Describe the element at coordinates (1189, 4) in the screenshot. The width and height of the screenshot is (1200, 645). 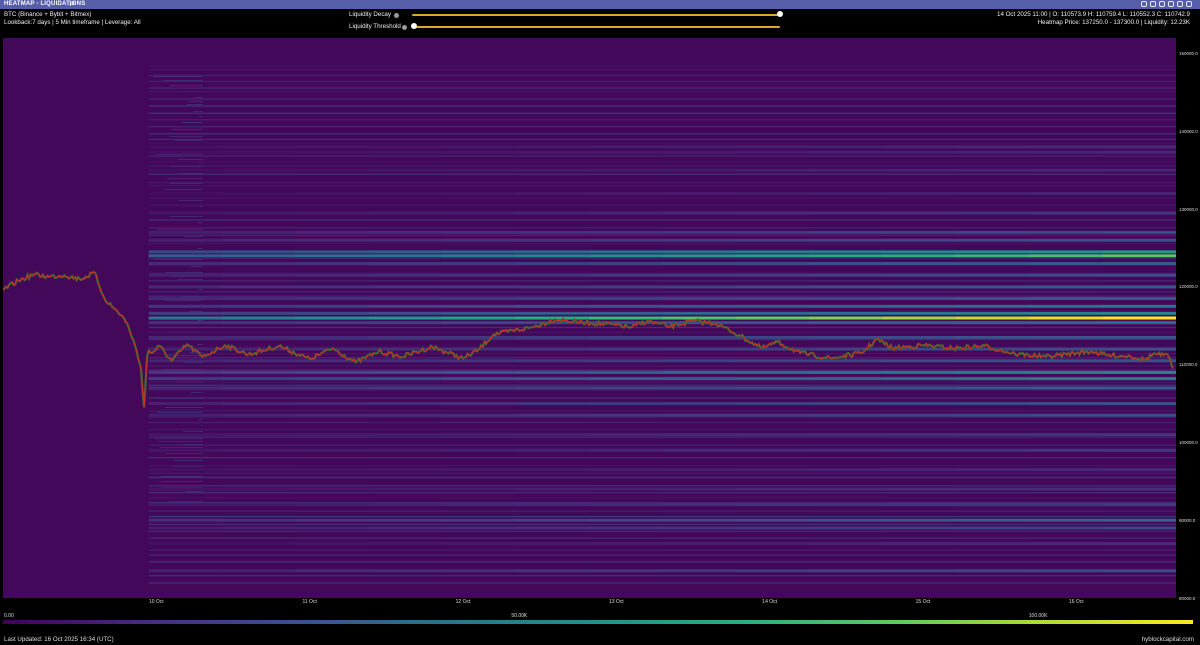
I see `close-icon` at that location.